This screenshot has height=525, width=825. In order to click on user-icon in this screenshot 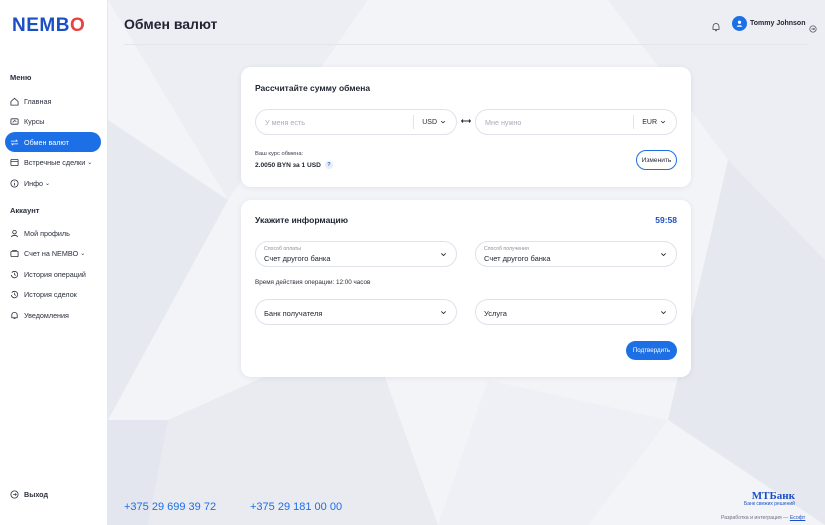, I will do `click(14, 233)`.